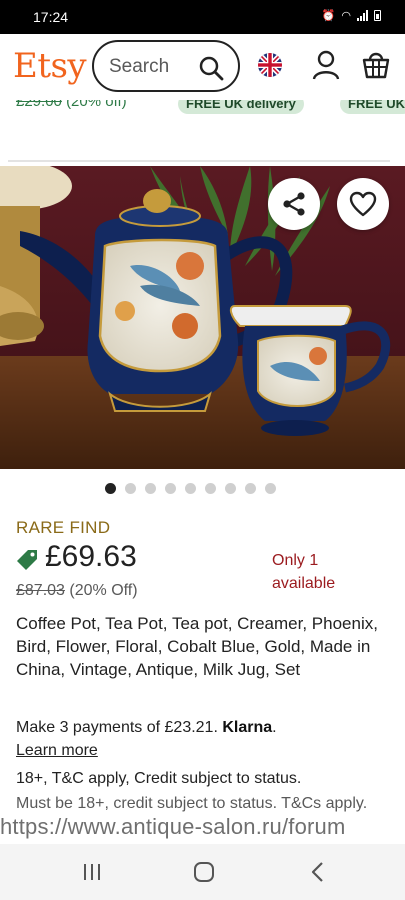 The height and width of the screenshot is (900, 405). I want to click on heart-icon, so click(363, 204).